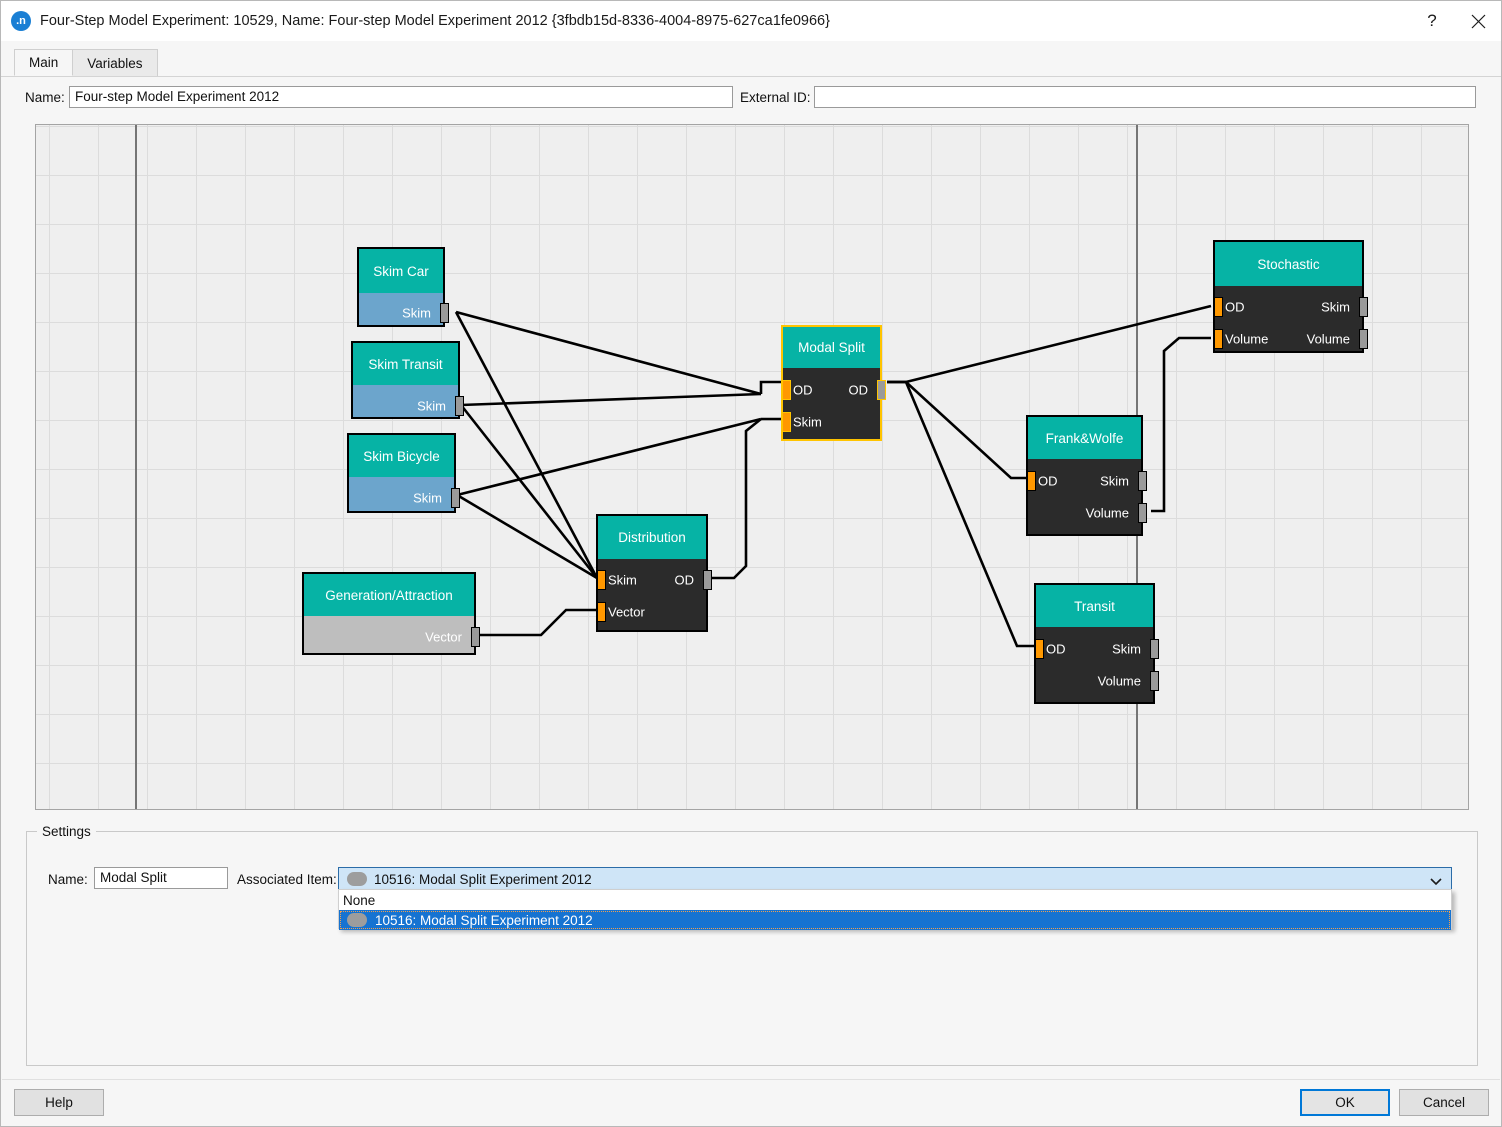  I want to click on node-title: Generation/Attraction, so click(389, 595).